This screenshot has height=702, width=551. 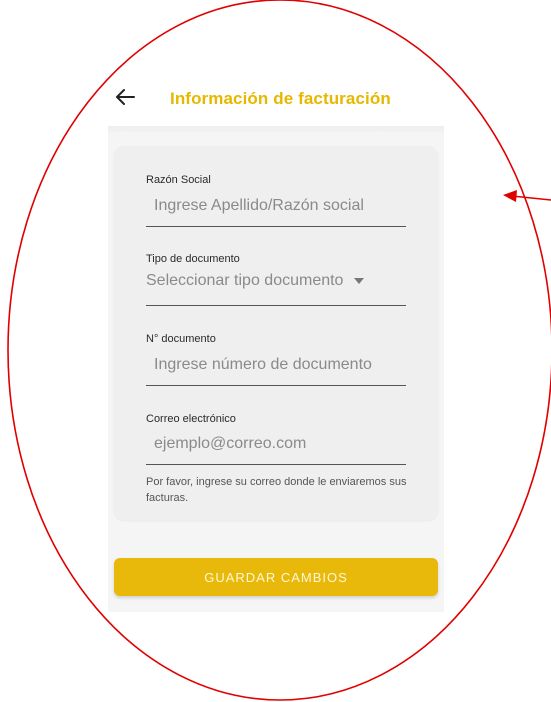 I want to click on razon-social-input, so click(x=280, y=206).